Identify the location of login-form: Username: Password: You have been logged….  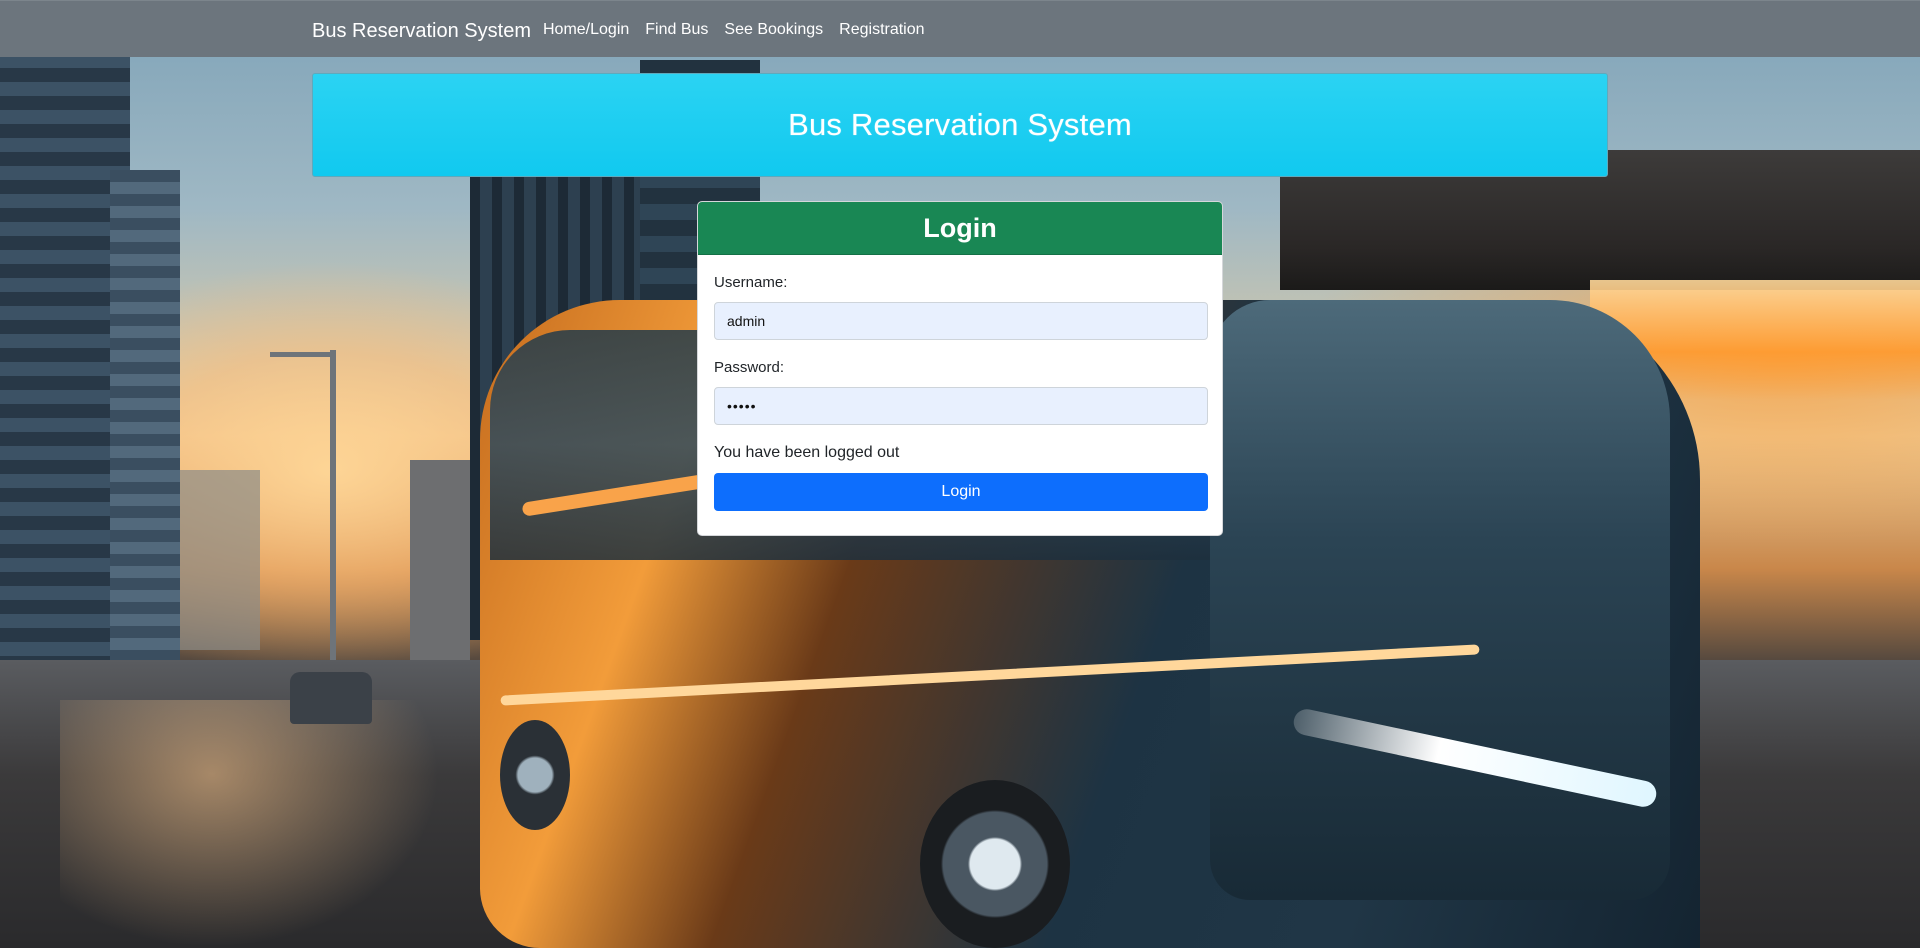
(960, 383).